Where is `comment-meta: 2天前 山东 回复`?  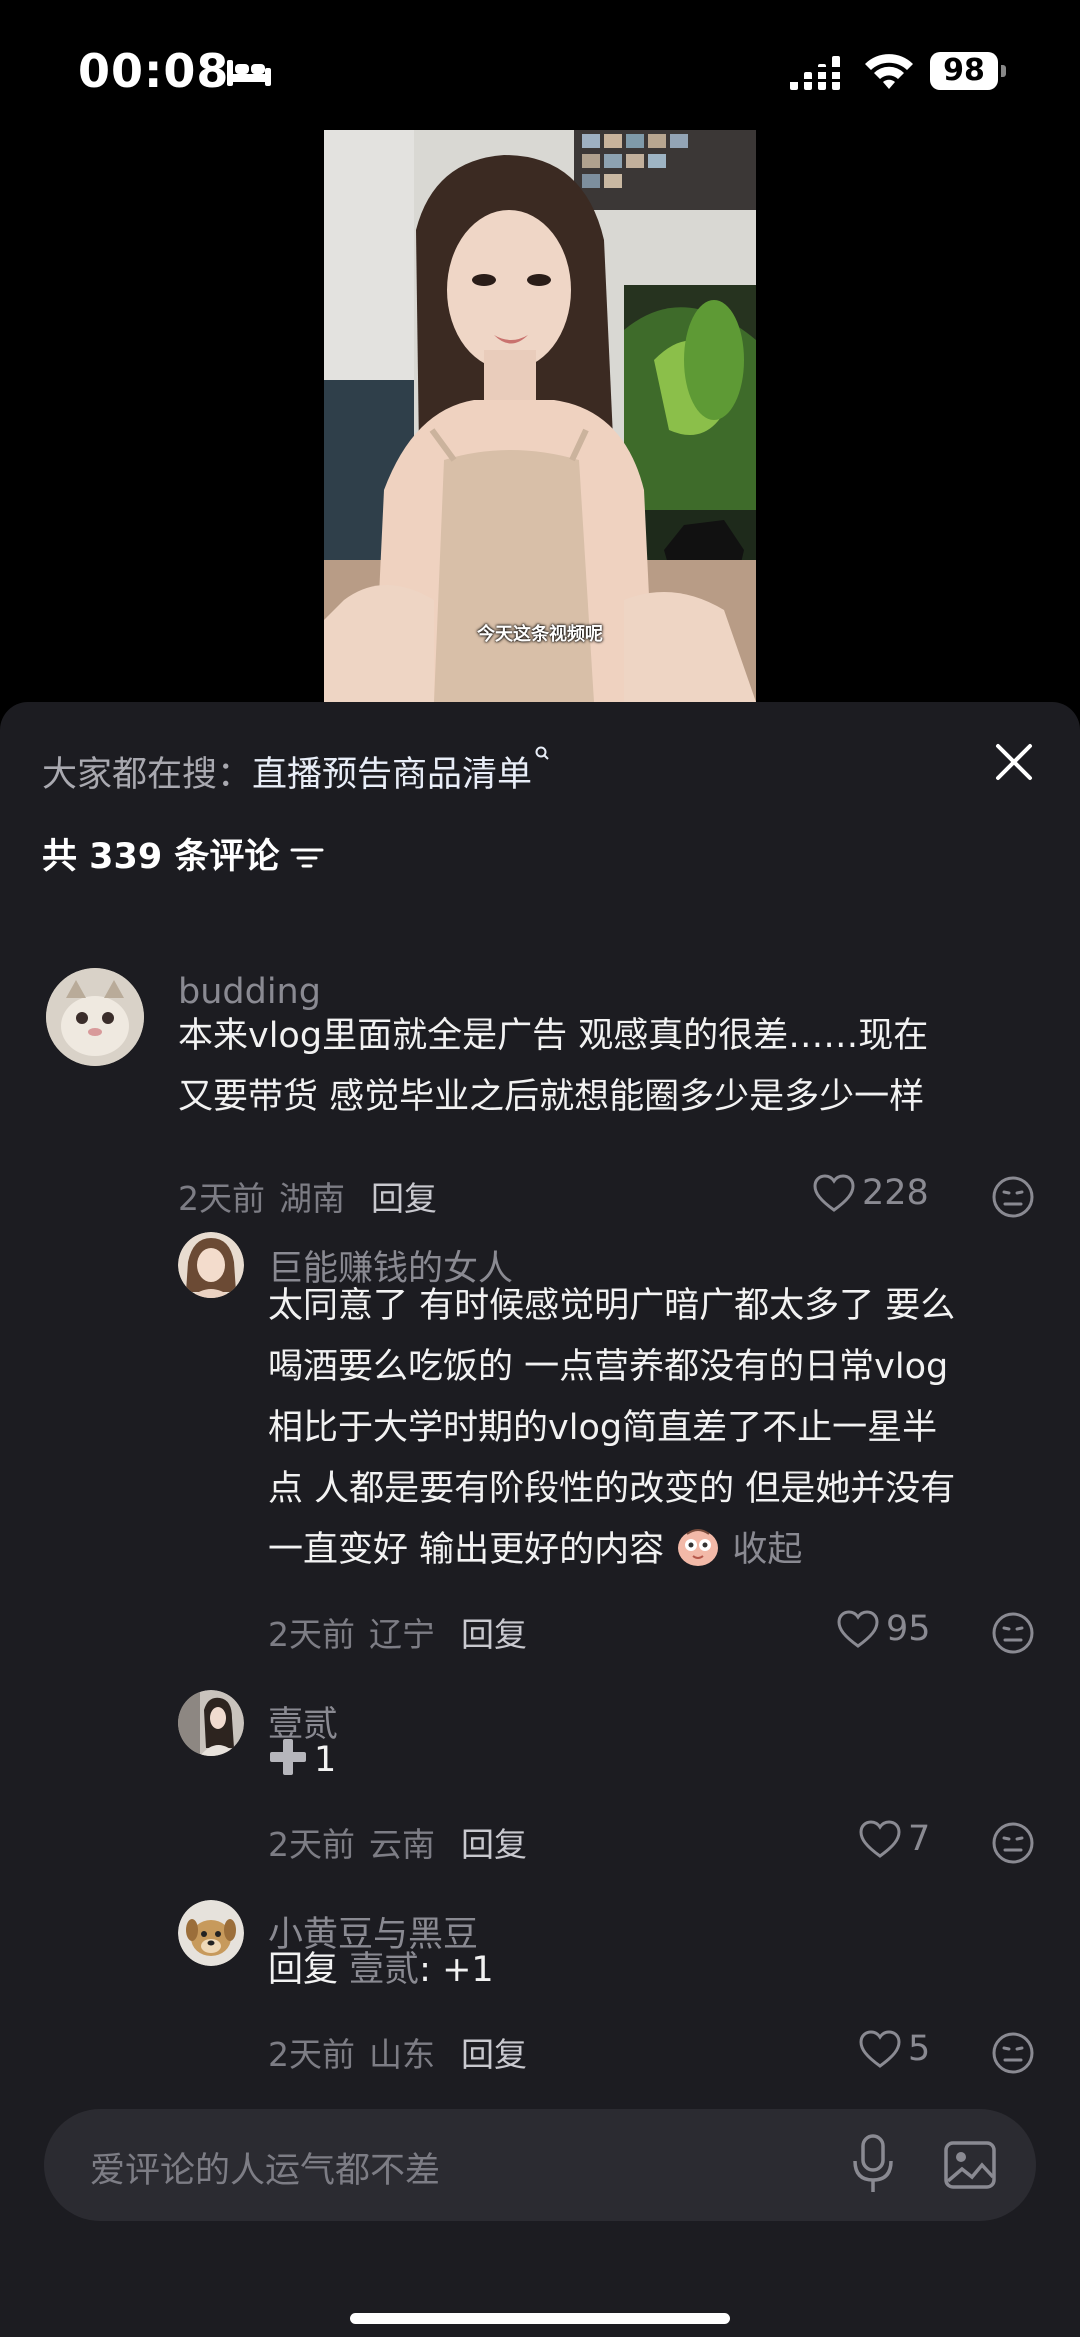
comment-meta: 2天前 山东 回复 is located at coordinates (397, 2052).